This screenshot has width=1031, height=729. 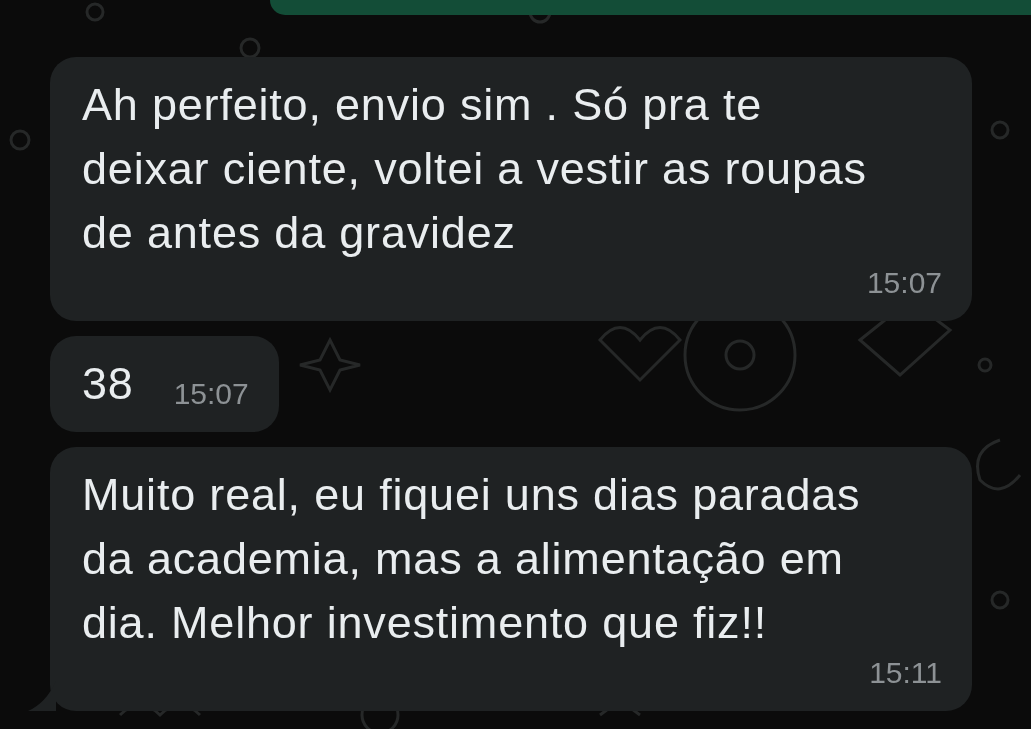 I want to click on message-text: 38, so click(x=108, y=384).